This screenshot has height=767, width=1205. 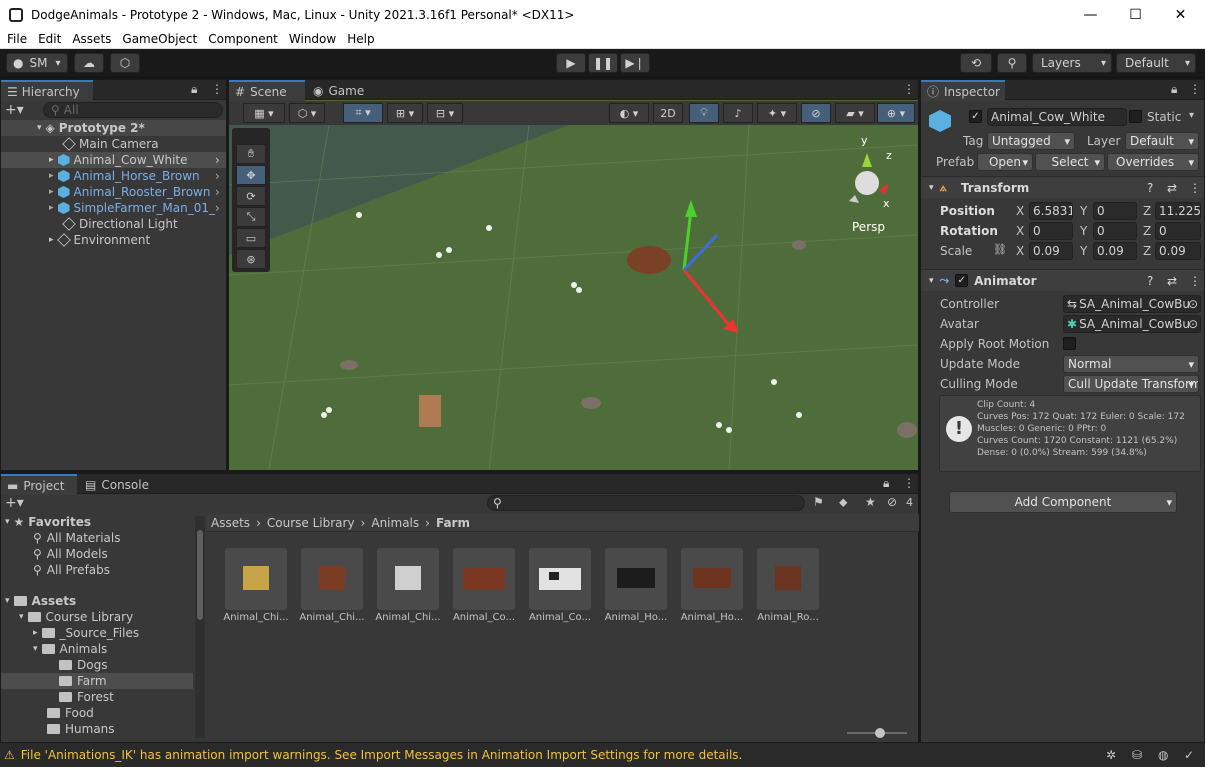 I want to click on lighting-status-icon: ◍, so click(x=1163, y=755).